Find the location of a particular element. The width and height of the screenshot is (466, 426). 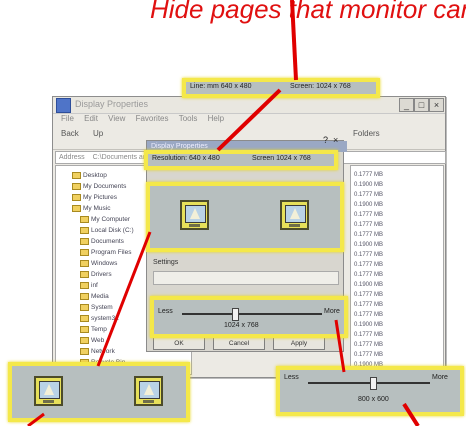

line-caption-to-status is located at coordinates (294, 40).